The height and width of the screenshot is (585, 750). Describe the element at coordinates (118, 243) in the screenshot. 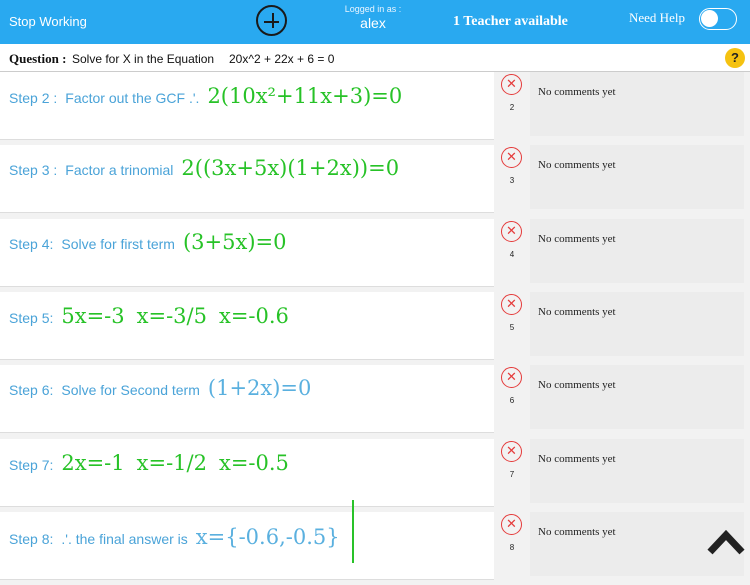

I see `step-description: Solve for first term` at that location.